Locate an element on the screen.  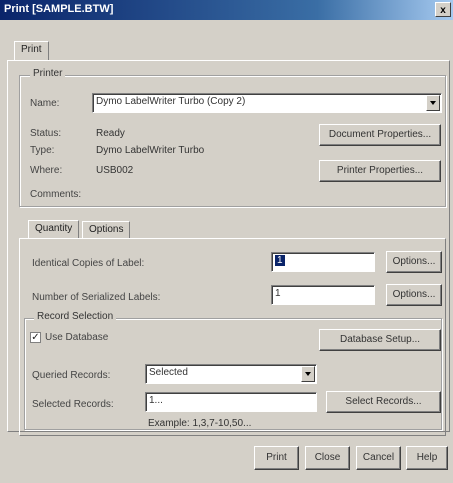
tab-print-label: Print is located at coordinates (31, 49).